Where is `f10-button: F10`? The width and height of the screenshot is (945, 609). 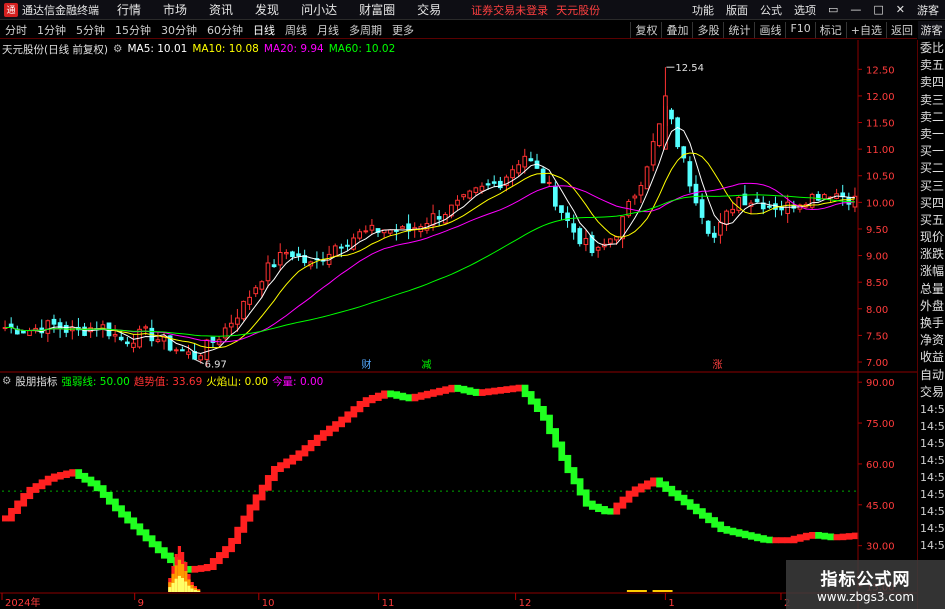
f10-button: F10 is located at coordinates (799, 29).